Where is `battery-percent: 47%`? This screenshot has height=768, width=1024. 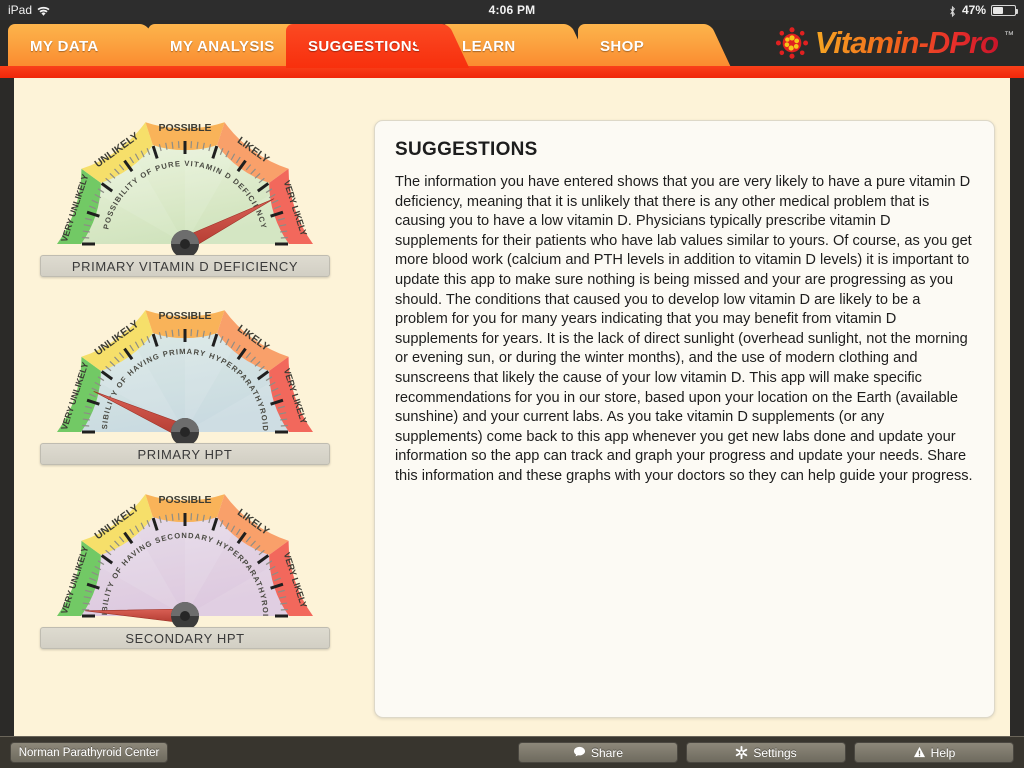
battery-percent: 47% is located at coordinates (973, 10).